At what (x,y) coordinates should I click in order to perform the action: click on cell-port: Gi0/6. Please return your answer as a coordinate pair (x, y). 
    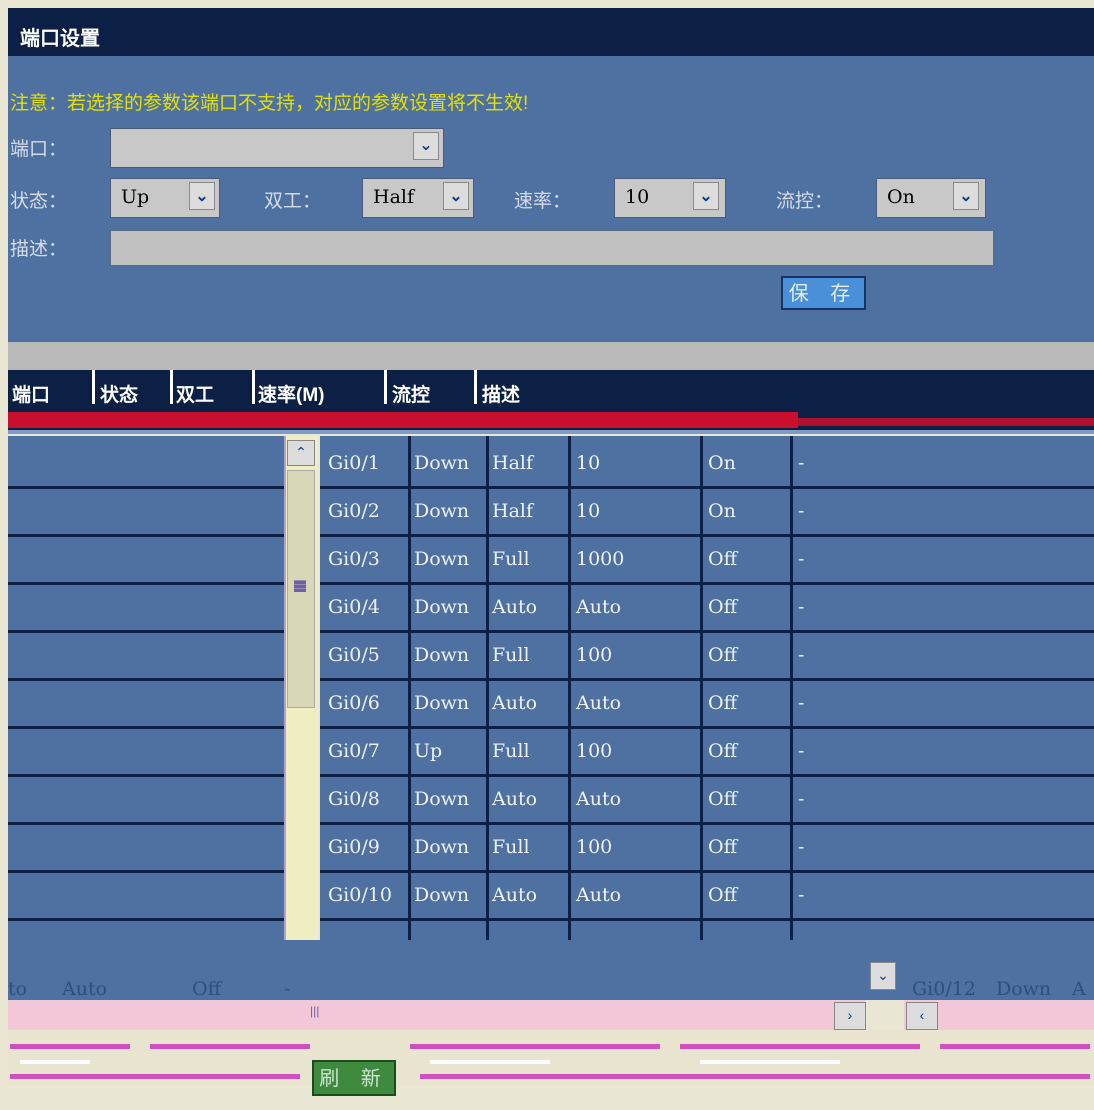
    Looking at the image, I should click on (354, 703).